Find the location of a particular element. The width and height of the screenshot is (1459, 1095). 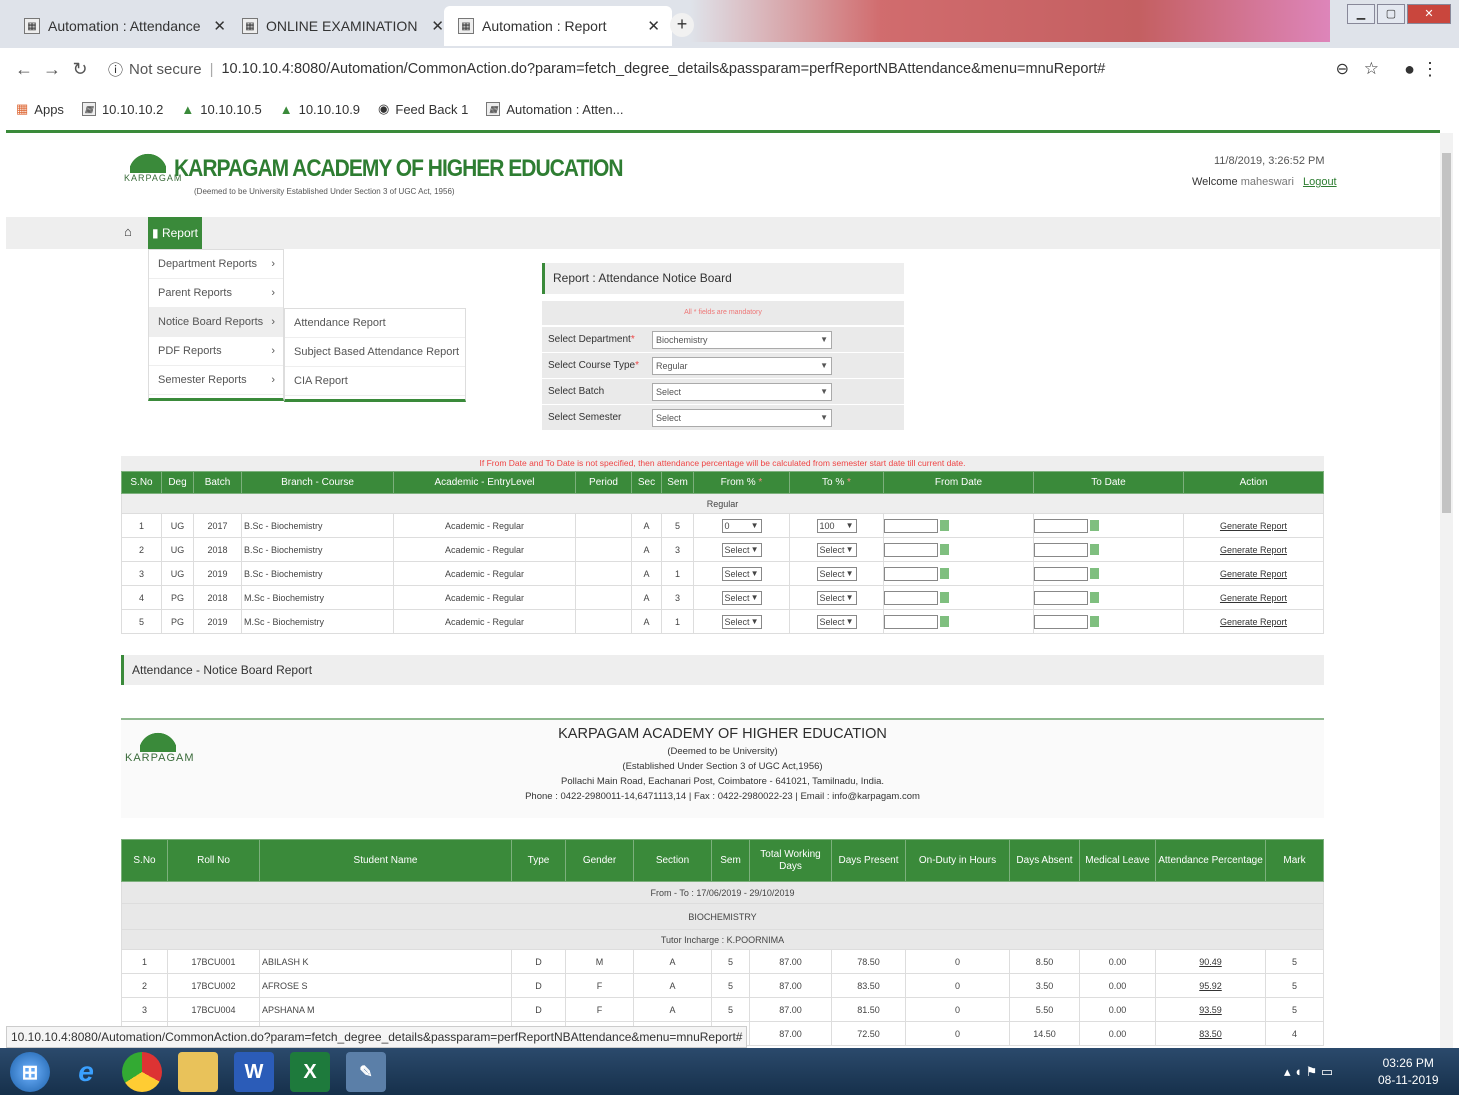

menu-item-parent-reports: Parent Reports › is located at coordinates (216, 293).